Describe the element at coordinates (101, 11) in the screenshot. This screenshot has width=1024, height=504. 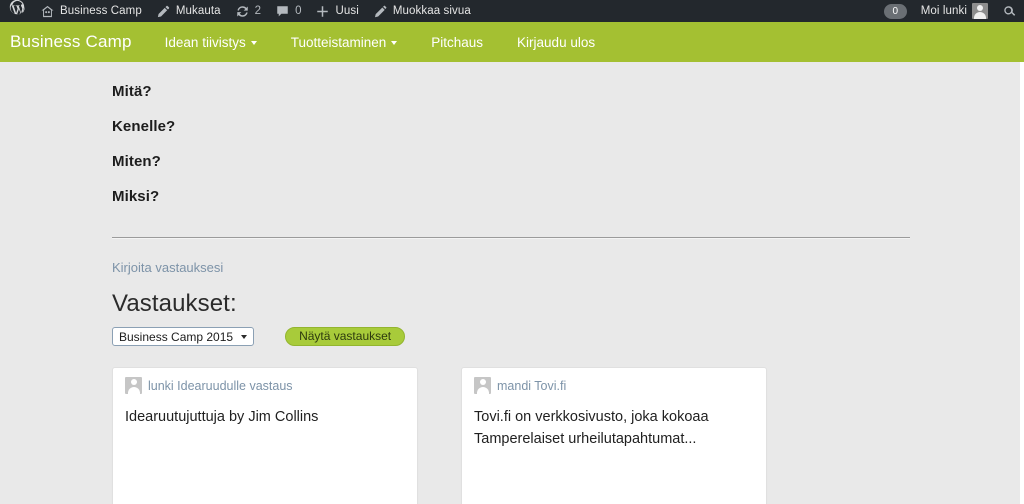
I see `site-name-label: Business Camp` at that location.